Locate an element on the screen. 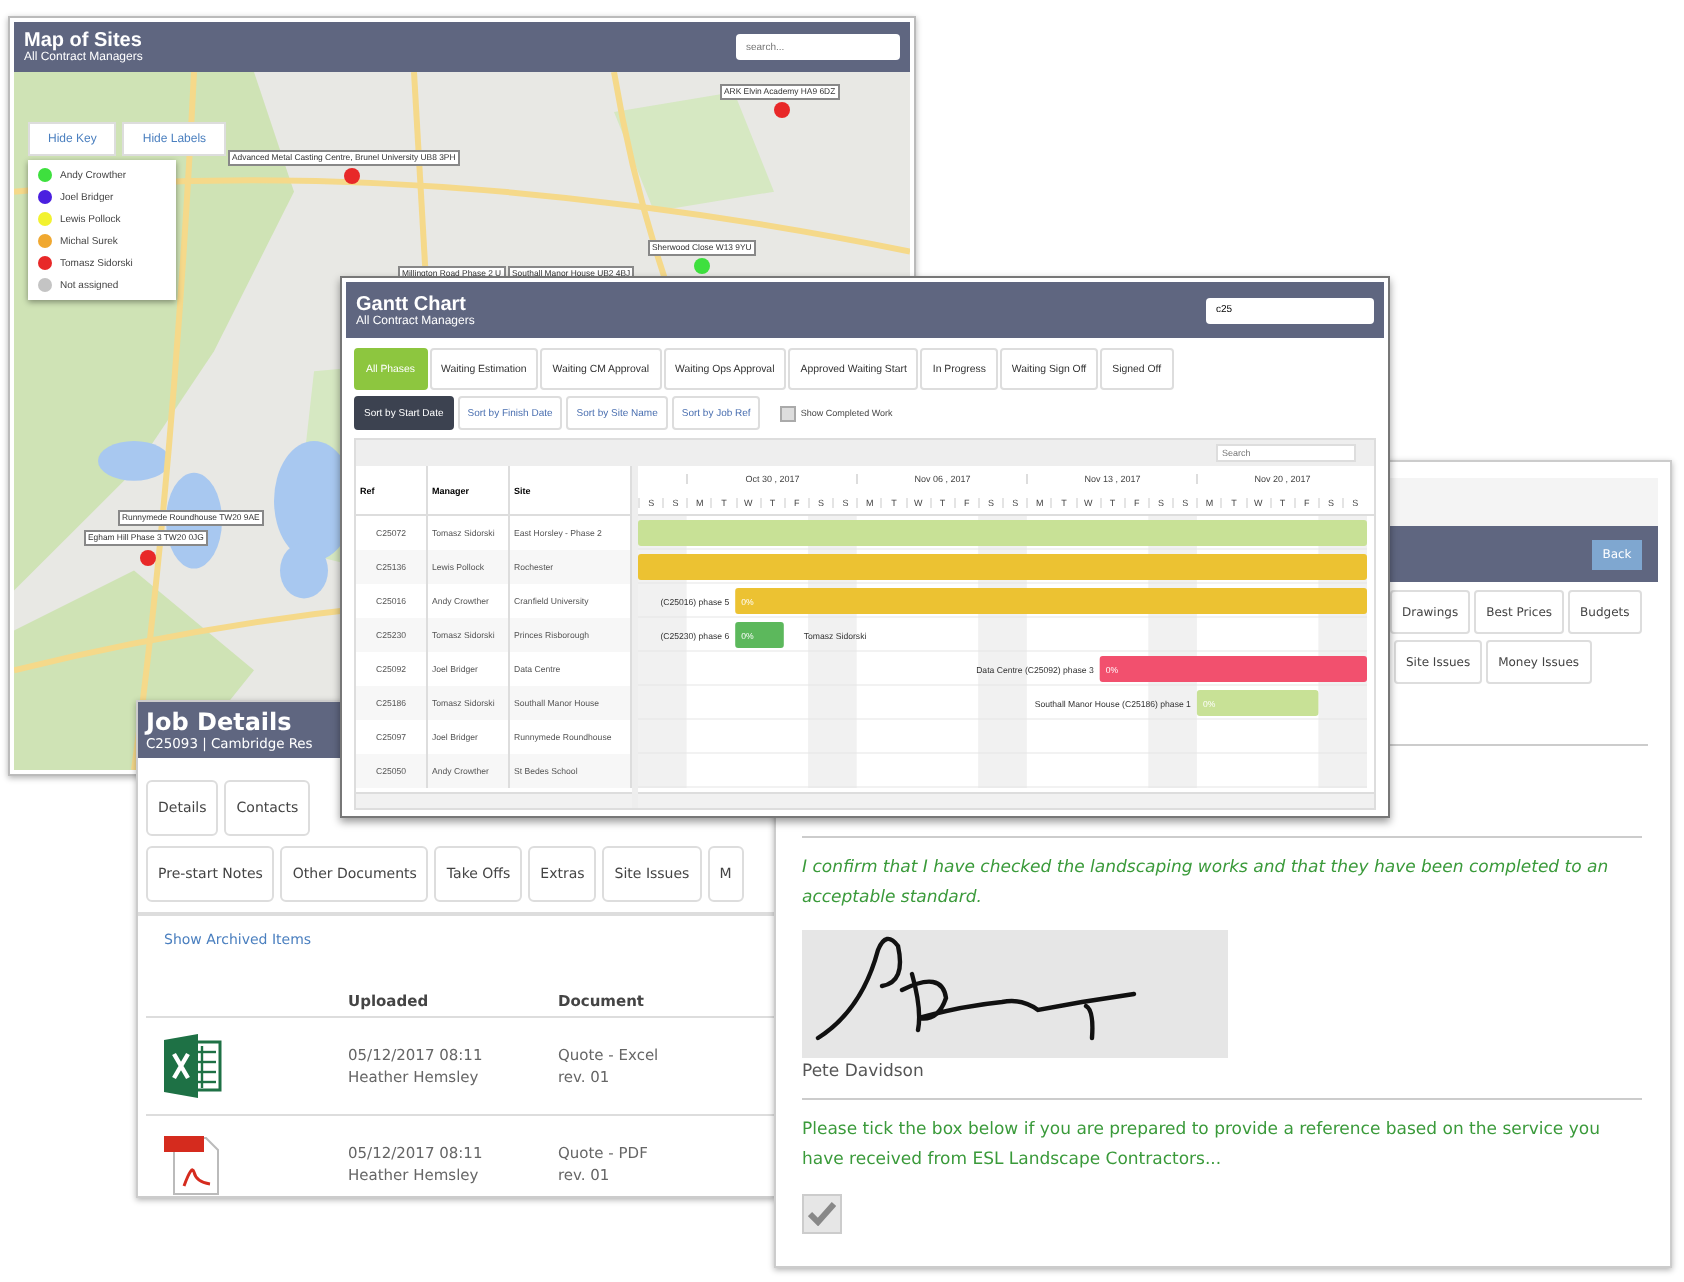  signatory-name: Pete Davidson is located at coordinates (864, 1072).